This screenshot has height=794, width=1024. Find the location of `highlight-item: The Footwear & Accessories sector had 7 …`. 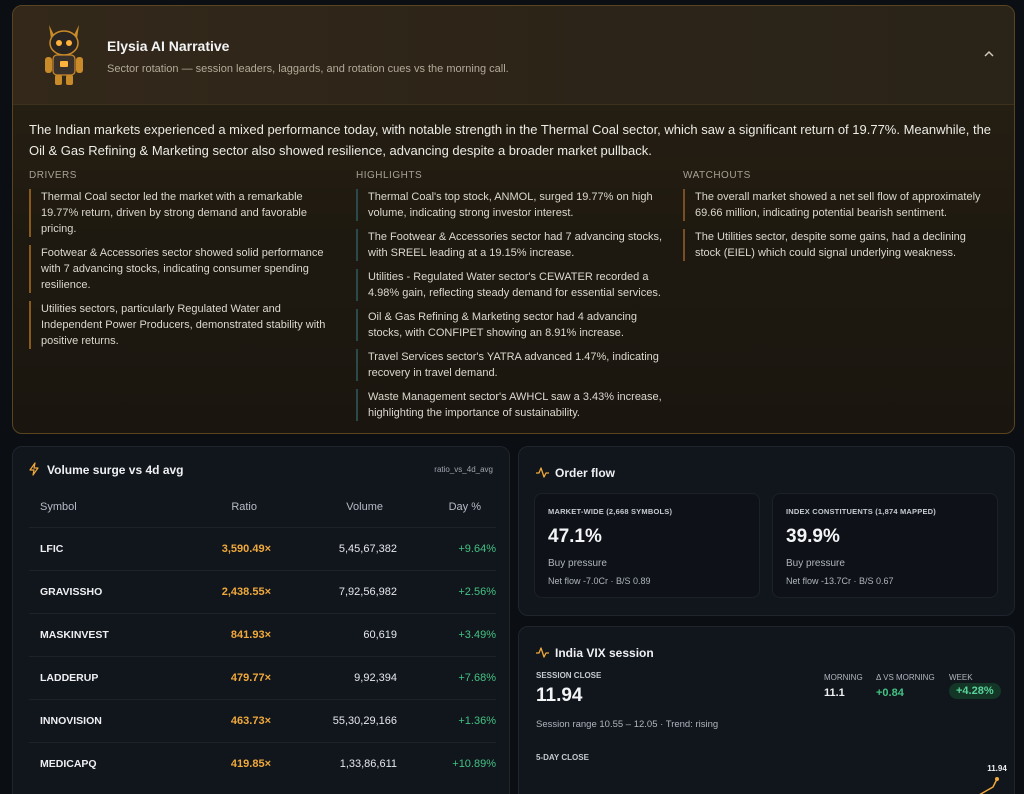

highlight-item: The Footwear & Accessories sector had 7 … is located at coordinates (511, 245).